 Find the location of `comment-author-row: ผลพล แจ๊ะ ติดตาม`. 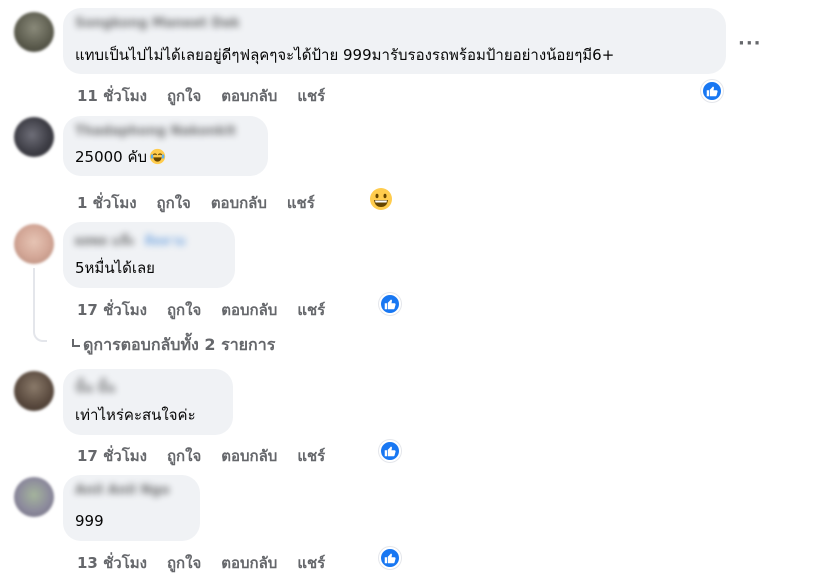

comment-author-row: ผลพล แจ๊ะ ติดตาม is located at coordinates (149, 239).